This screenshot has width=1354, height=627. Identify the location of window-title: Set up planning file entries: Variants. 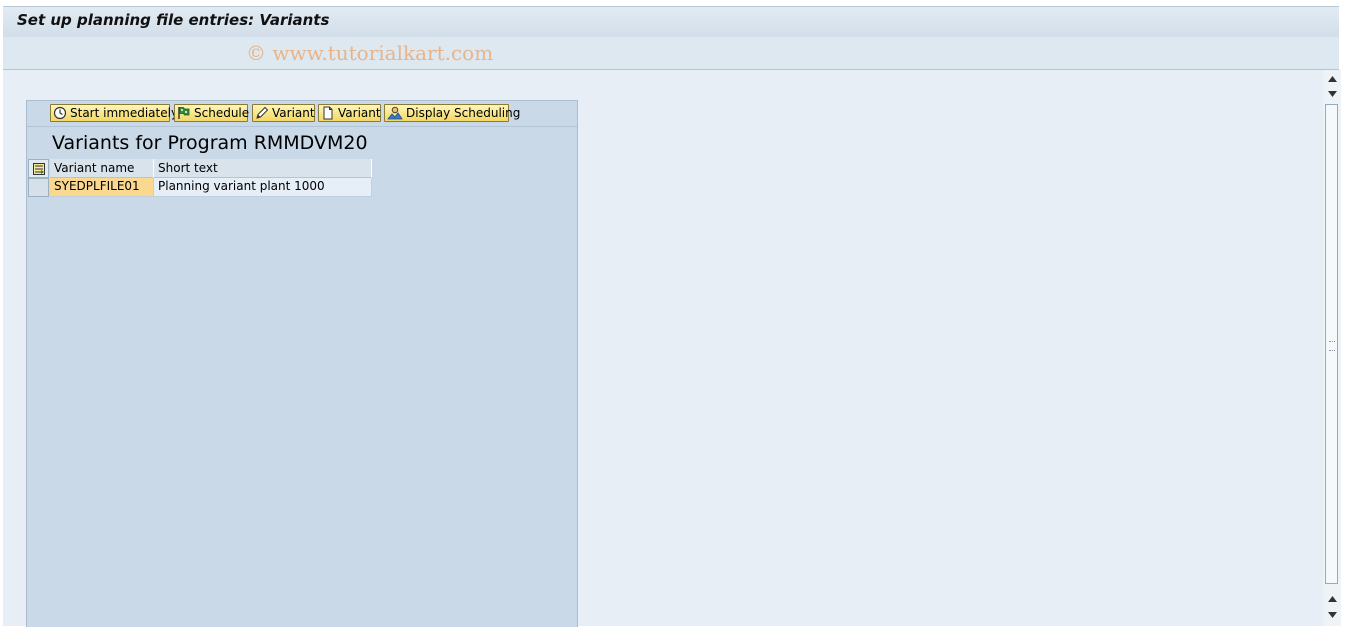
(173, 20).